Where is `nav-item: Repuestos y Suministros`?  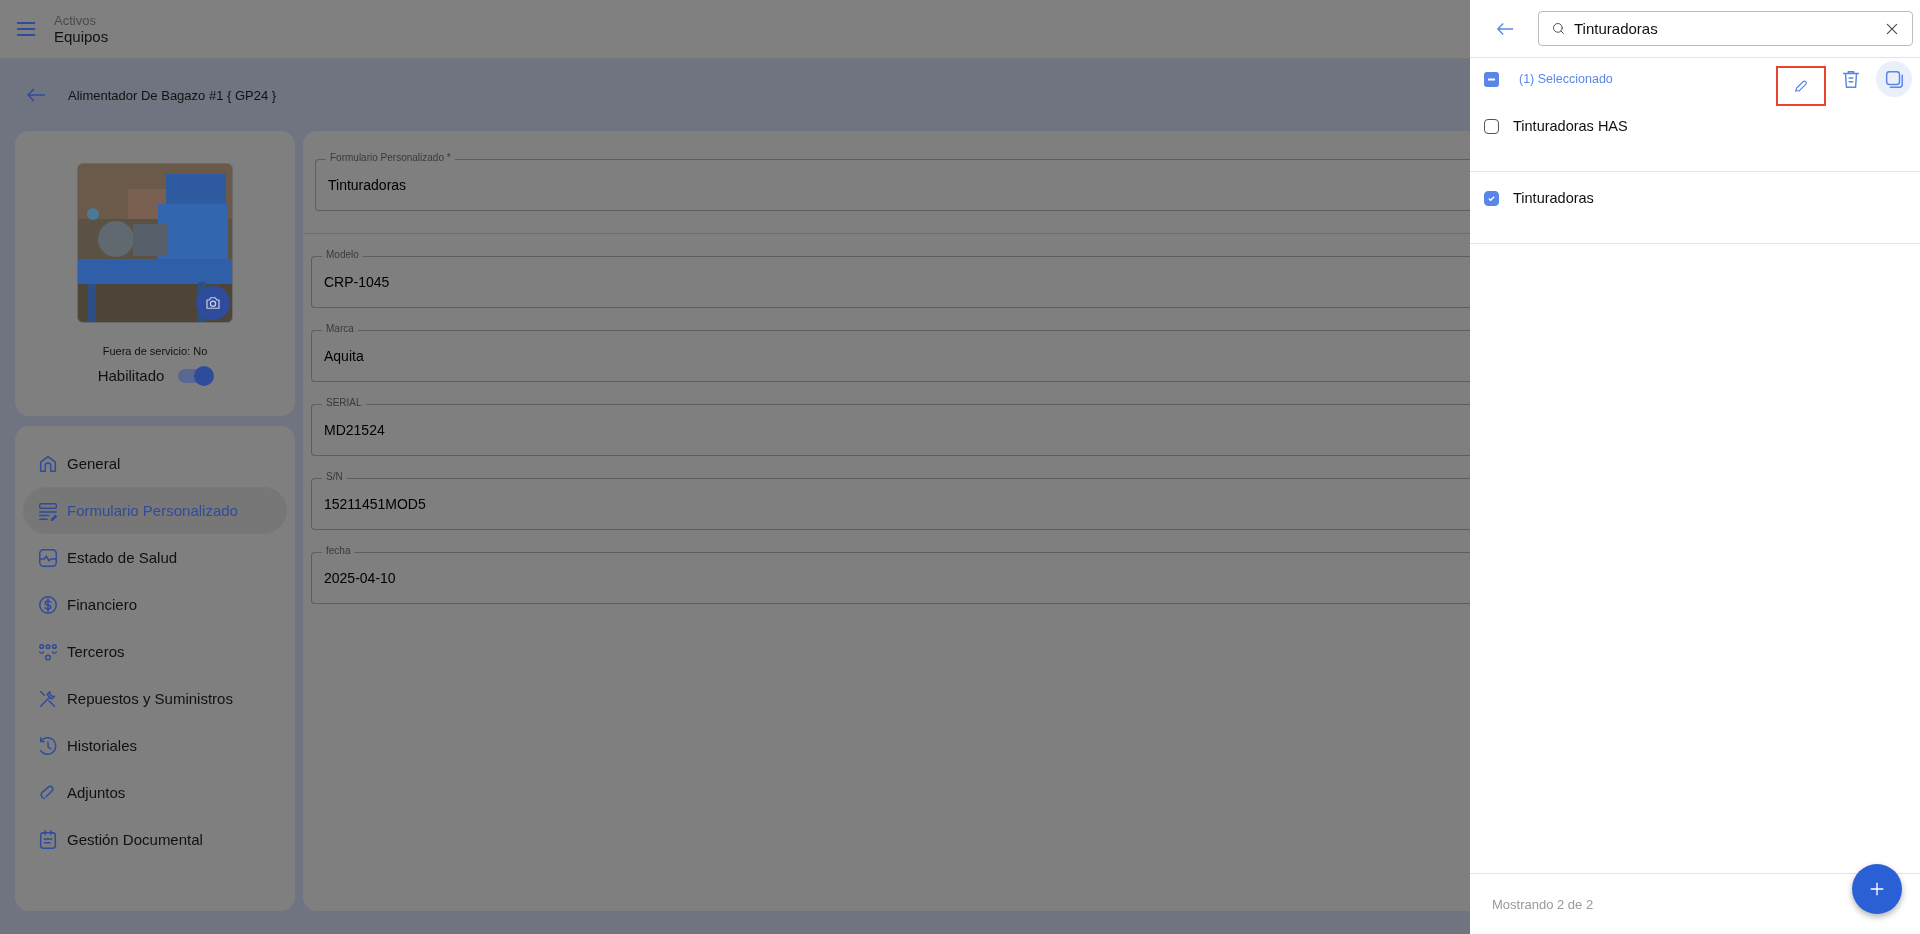
nav-item: Repuestos y Suministros is located at coordinates (155, 698).